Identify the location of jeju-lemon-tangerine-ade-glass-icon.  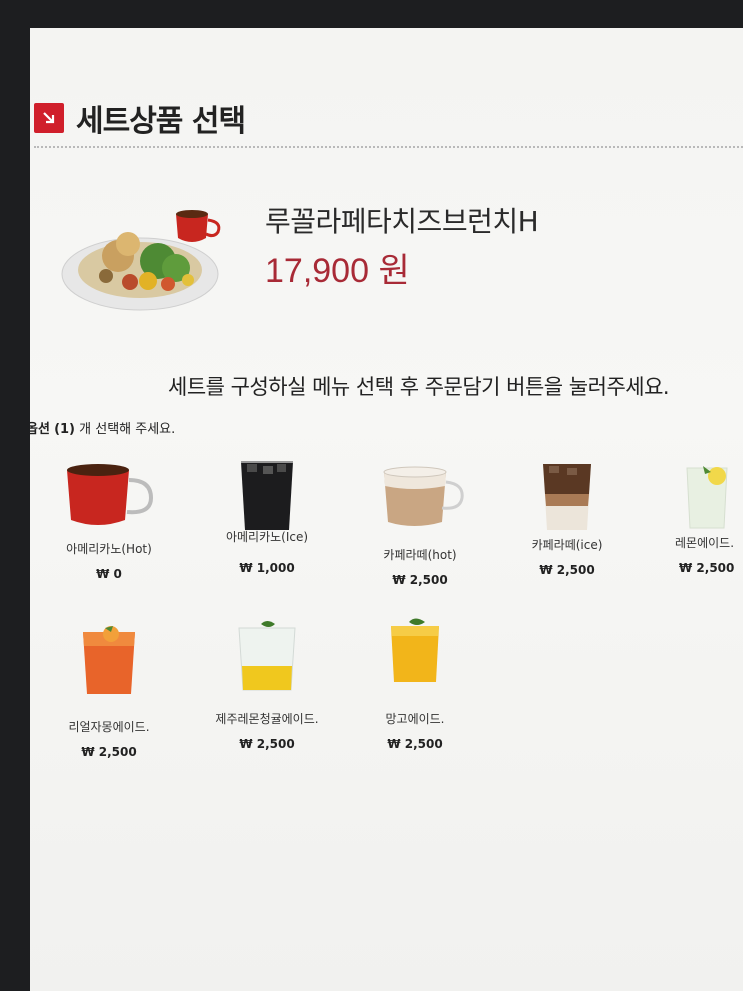
(267, 656).